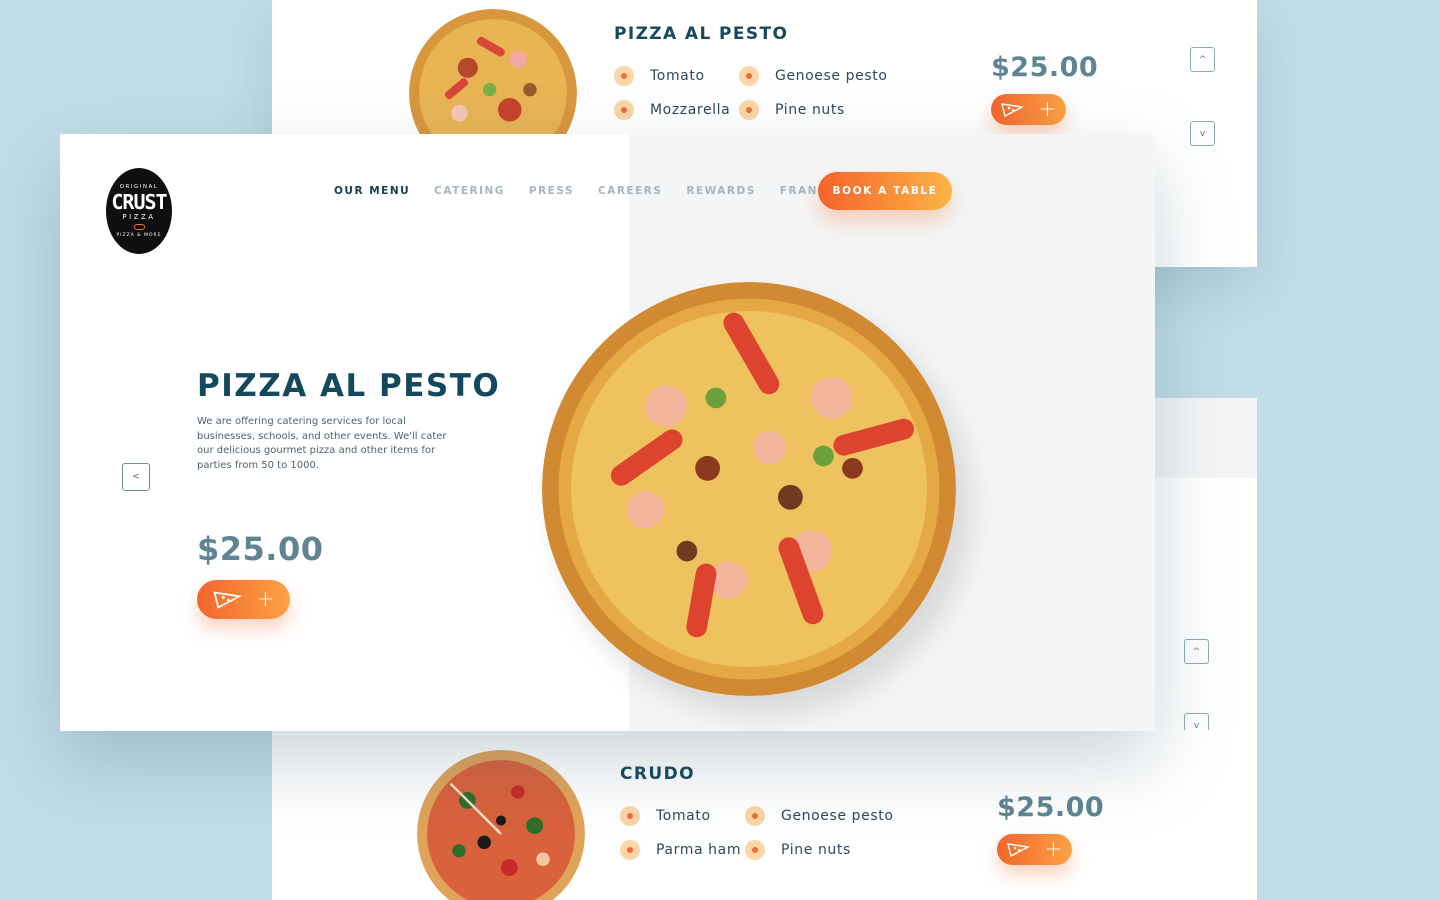  I want to click on product-price: $25.00, so click(260, 549).